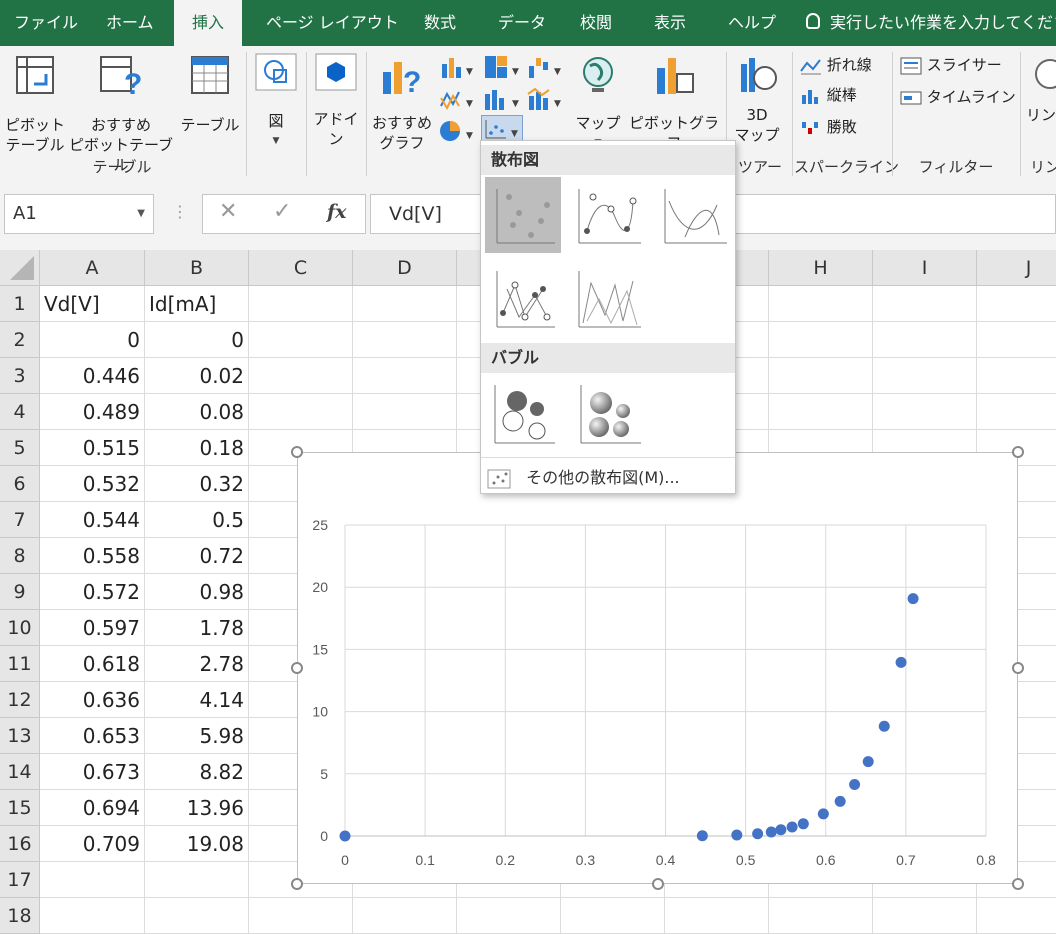 This screenshot has height=934, width=1056. What do you see at coordinates (20, 304) in the screenshot?
I see `row-header-1: 1` at bounding box center [20, 304].